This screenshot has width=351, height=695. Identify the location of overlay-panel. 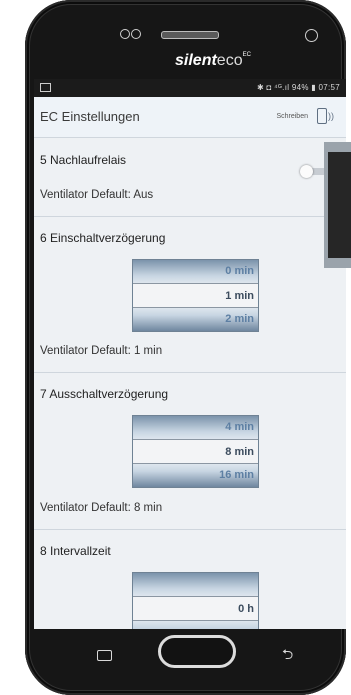
(339, 205).